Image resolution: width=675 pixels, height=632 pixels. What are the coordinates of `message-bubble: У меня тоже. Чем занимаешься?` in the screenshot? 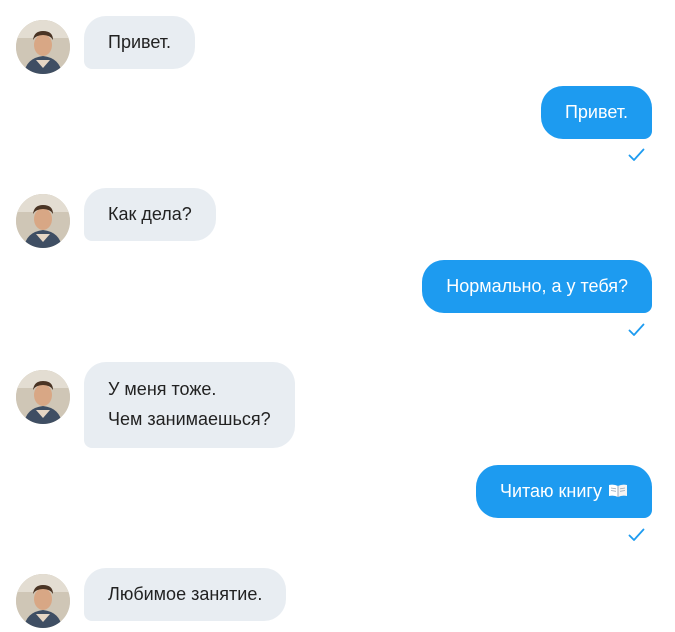 It's located at (189, 405).